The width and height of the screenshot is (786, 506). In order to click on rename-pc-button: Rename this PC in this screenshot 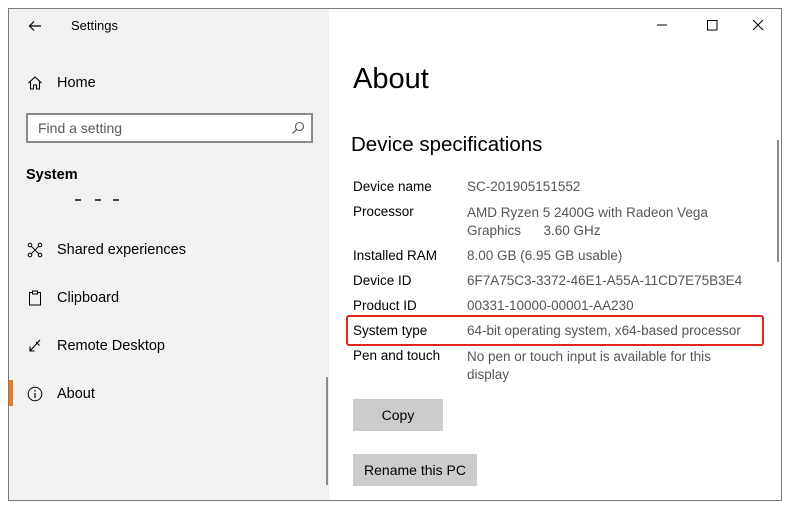, I will do `click(415, 470)`.